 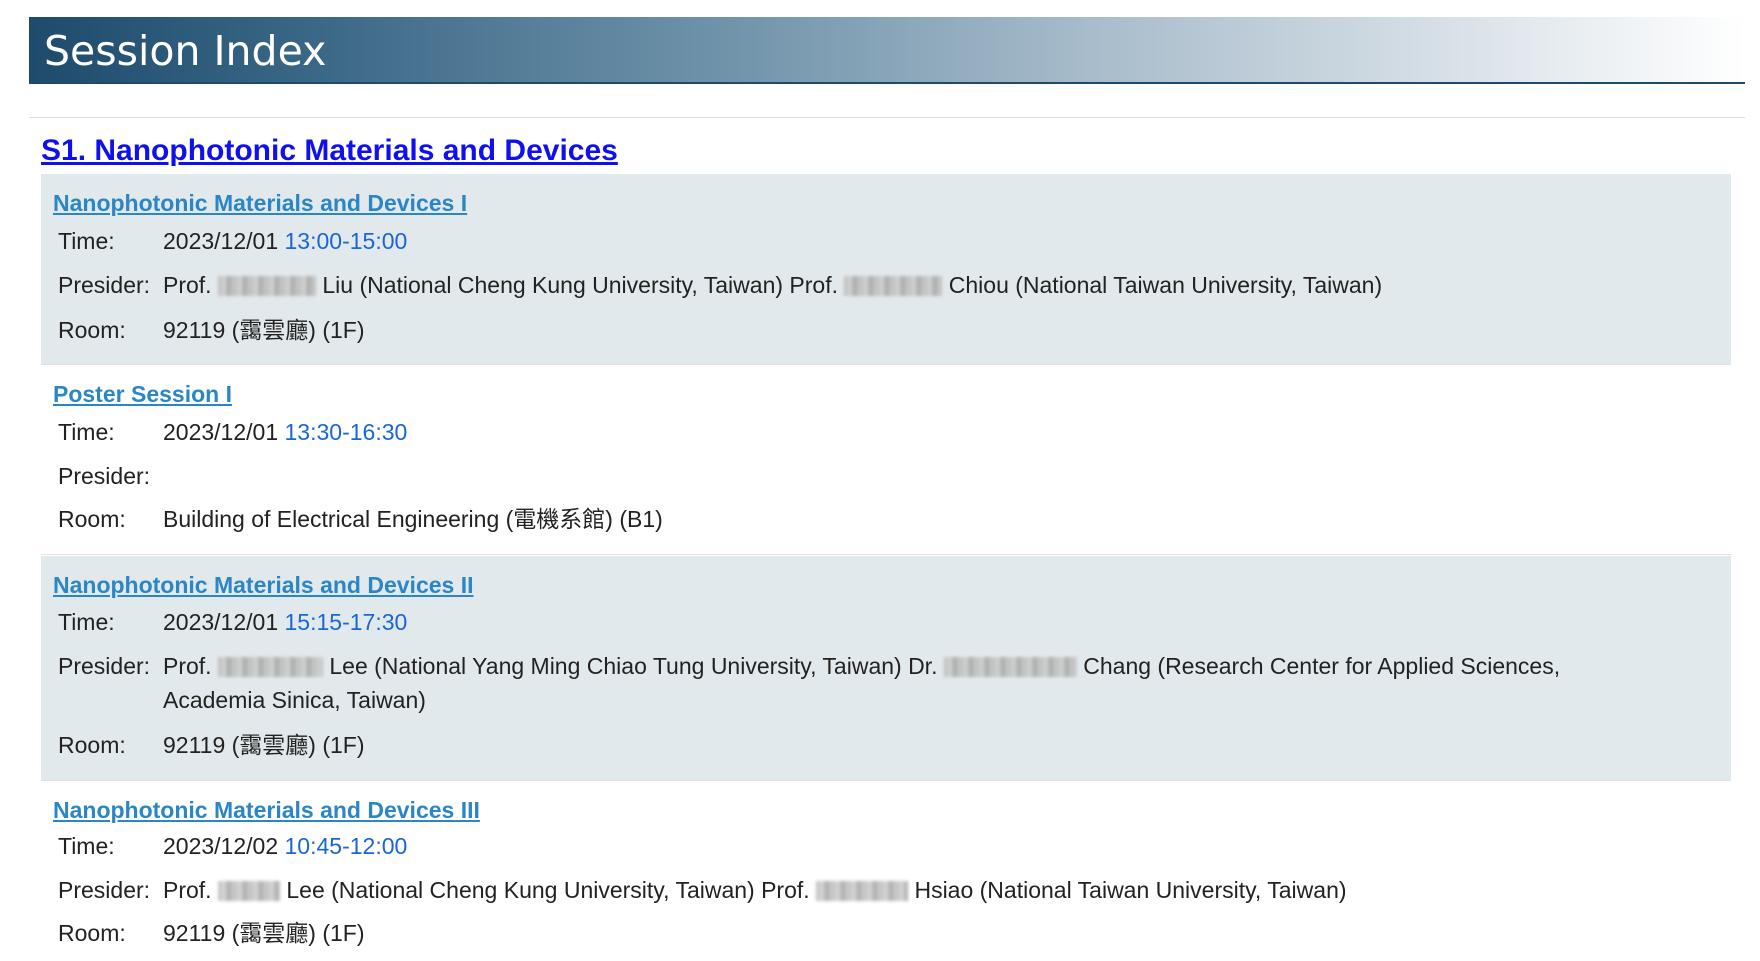 What do you see at coordinates (346, 846) in the screenshot?
I see `session-time-range: 10:45-12:00` at bounding box center [346, 846].